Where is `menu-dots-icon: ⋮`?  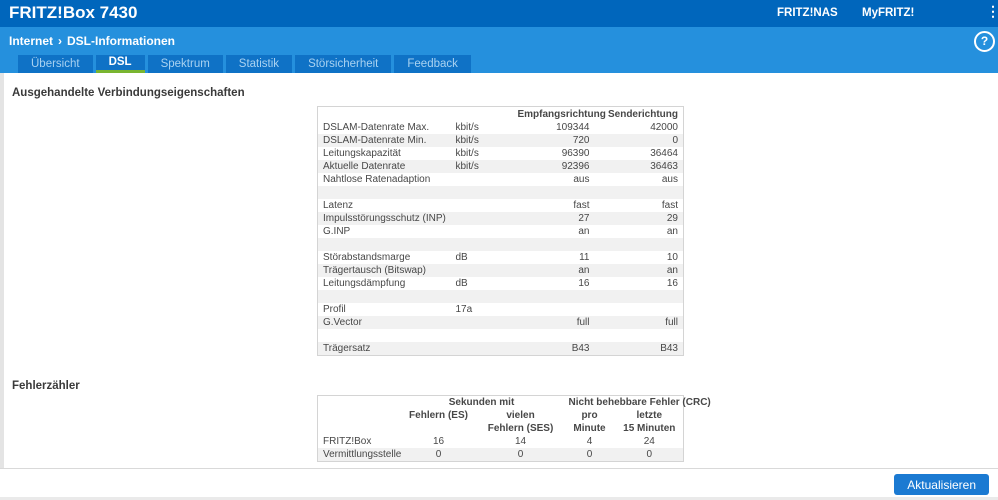
menu-dots-icon: ⋮ is located at coordinates (992, 11).